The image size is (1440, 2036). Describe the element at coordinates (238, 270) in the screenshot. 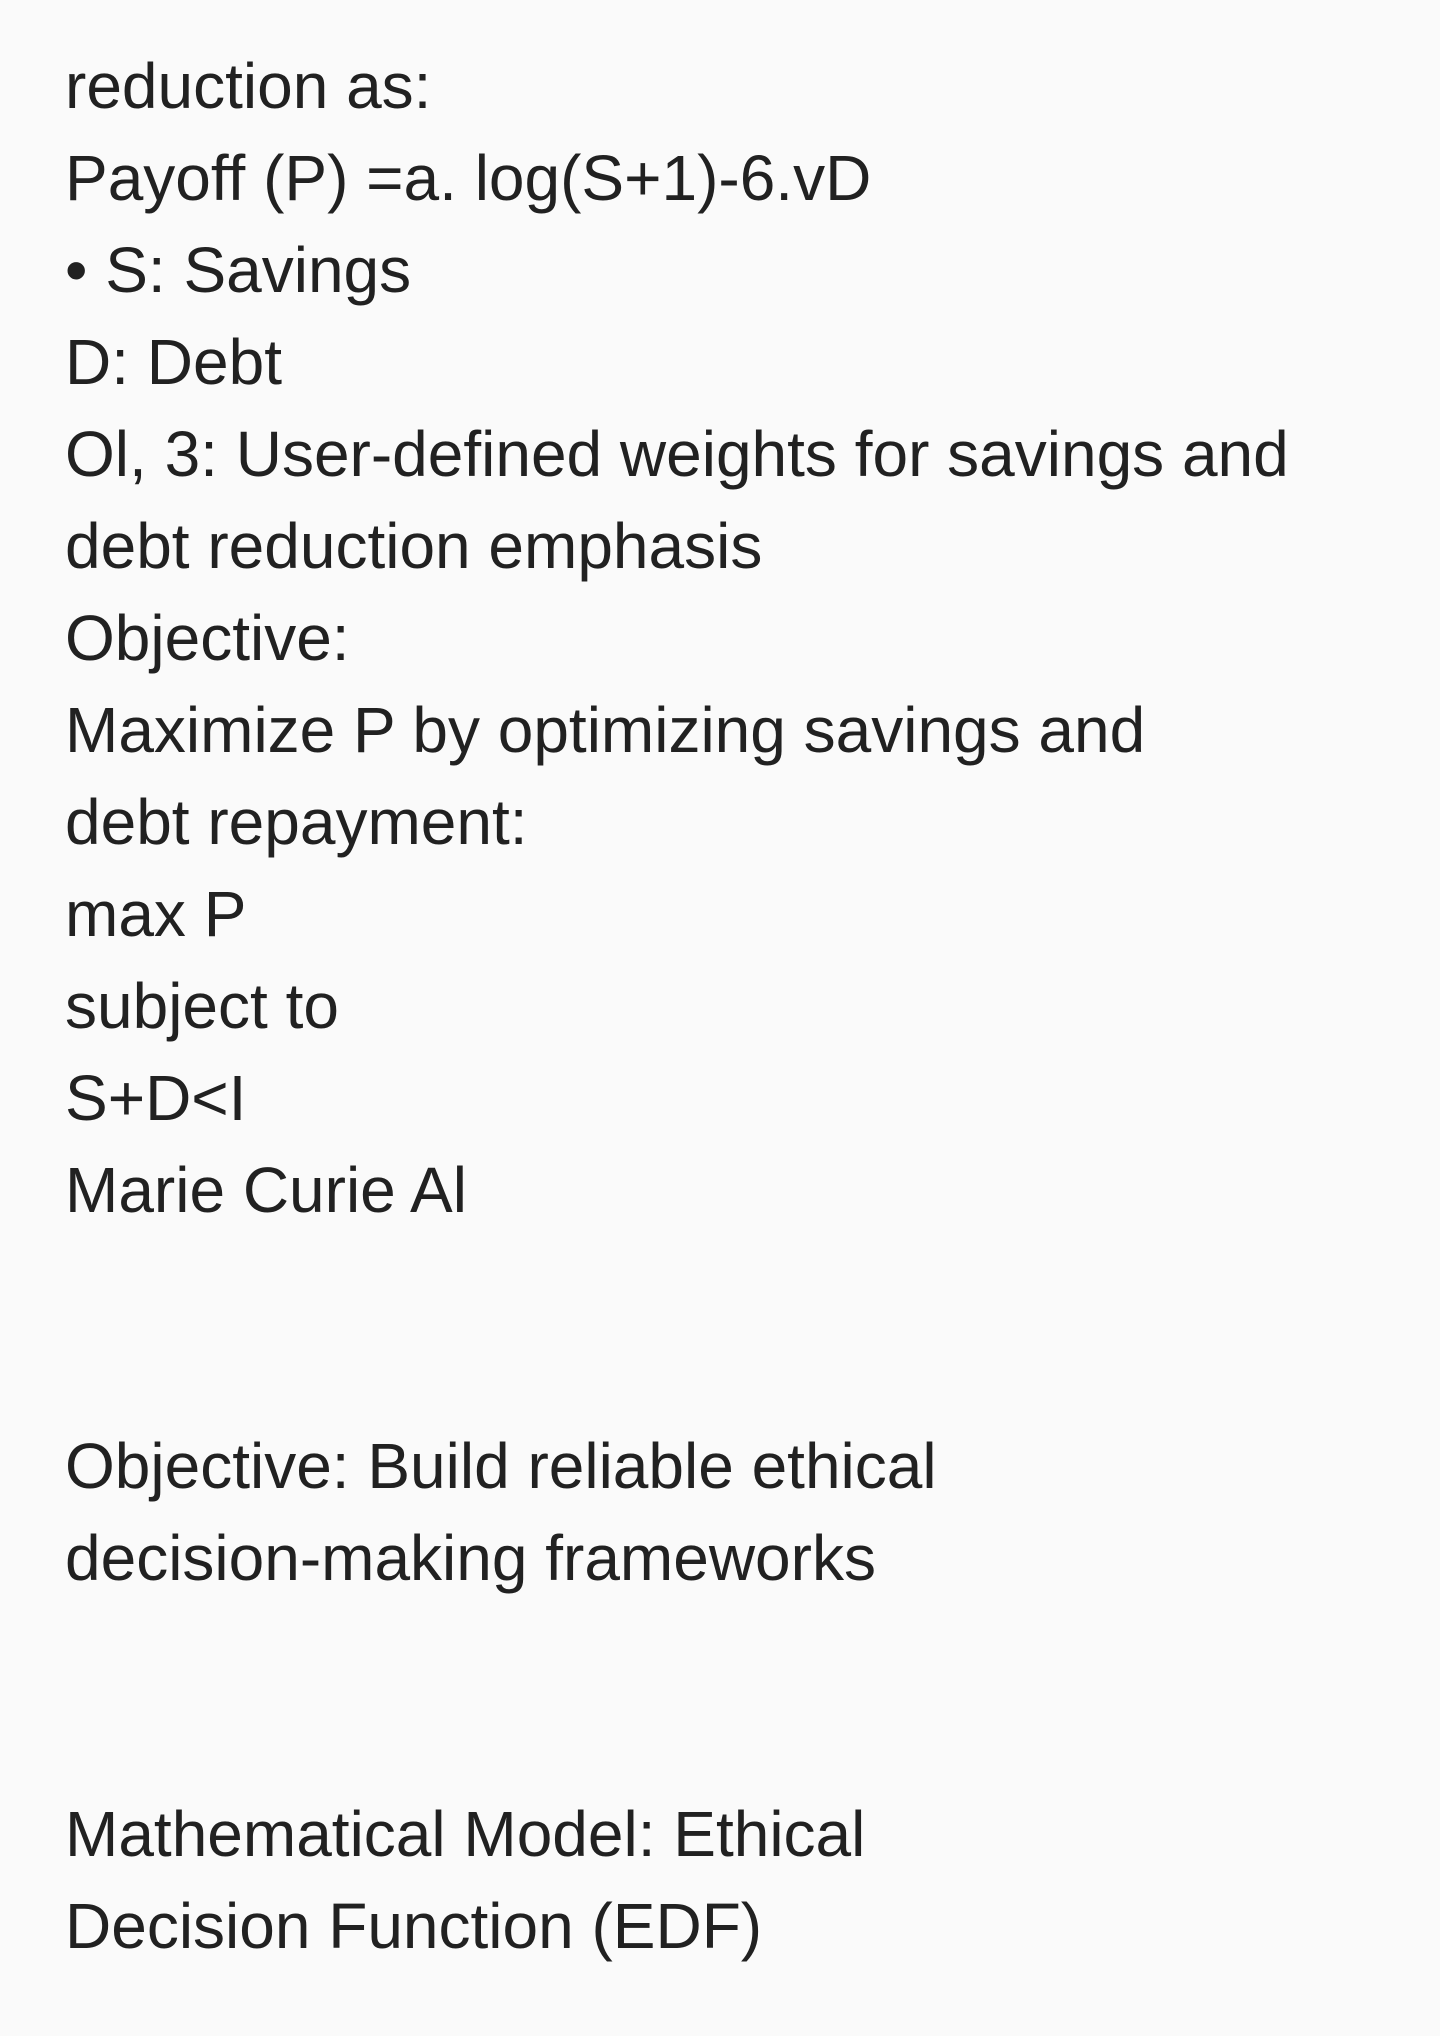

I see `bullet-savings: • S: Savings` at that location.